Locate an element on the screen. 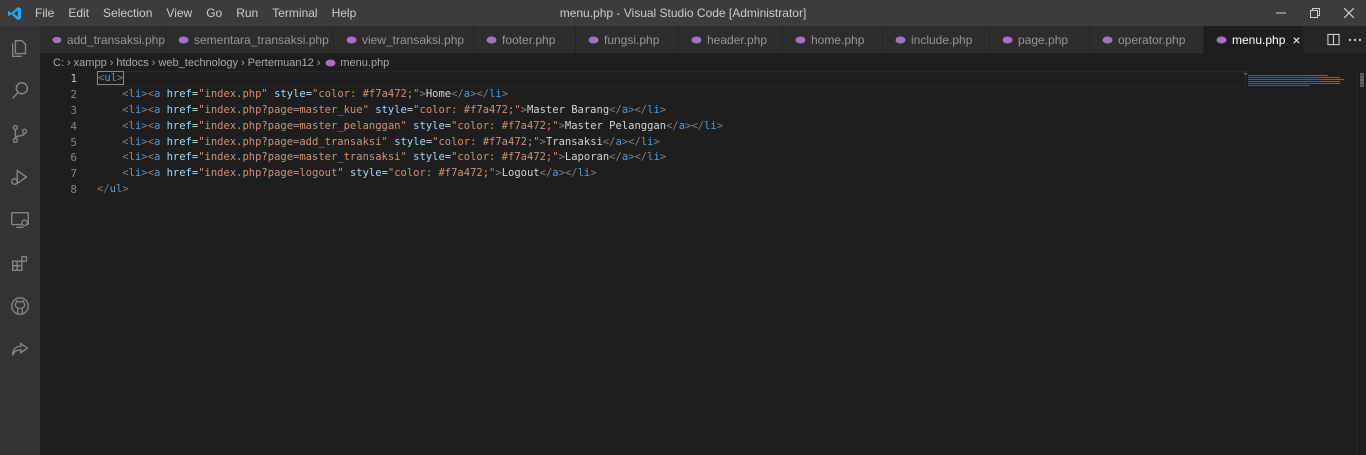 This screenshot has width=1366, height=455. menu-view: View is located at coordinates (179, 13).